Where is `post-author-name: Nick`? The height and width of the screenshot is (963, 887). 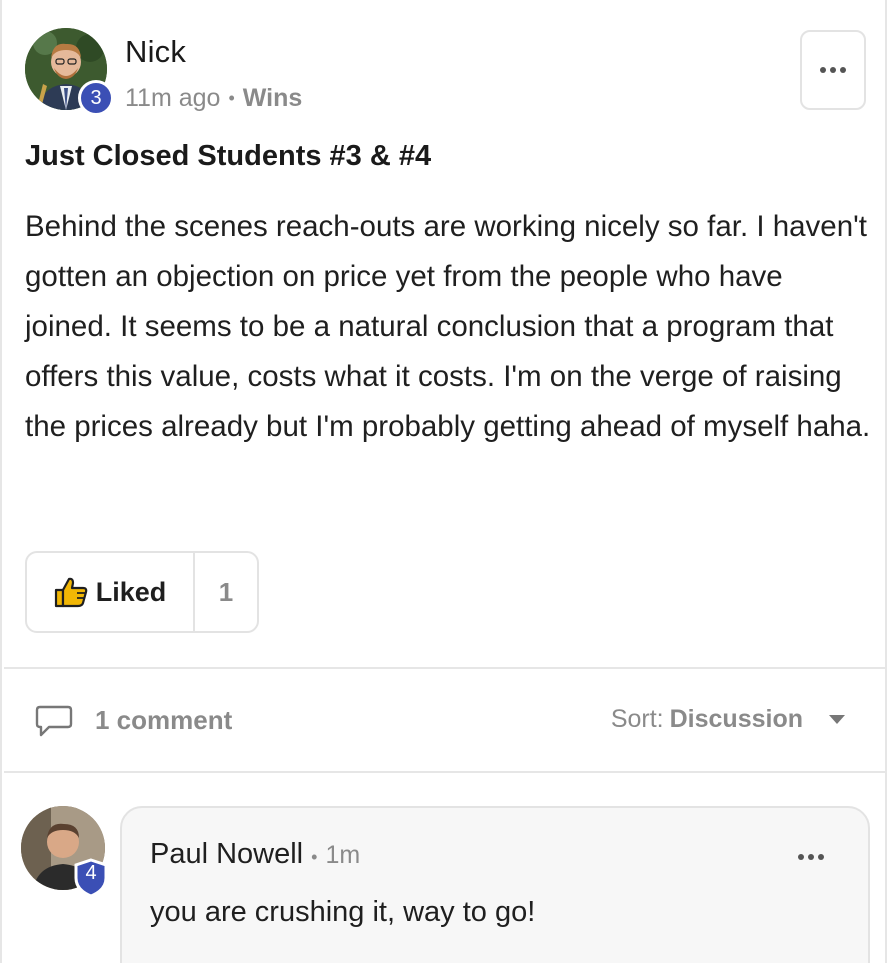
post-author-name: Nick is located at coordinates (155, 52).